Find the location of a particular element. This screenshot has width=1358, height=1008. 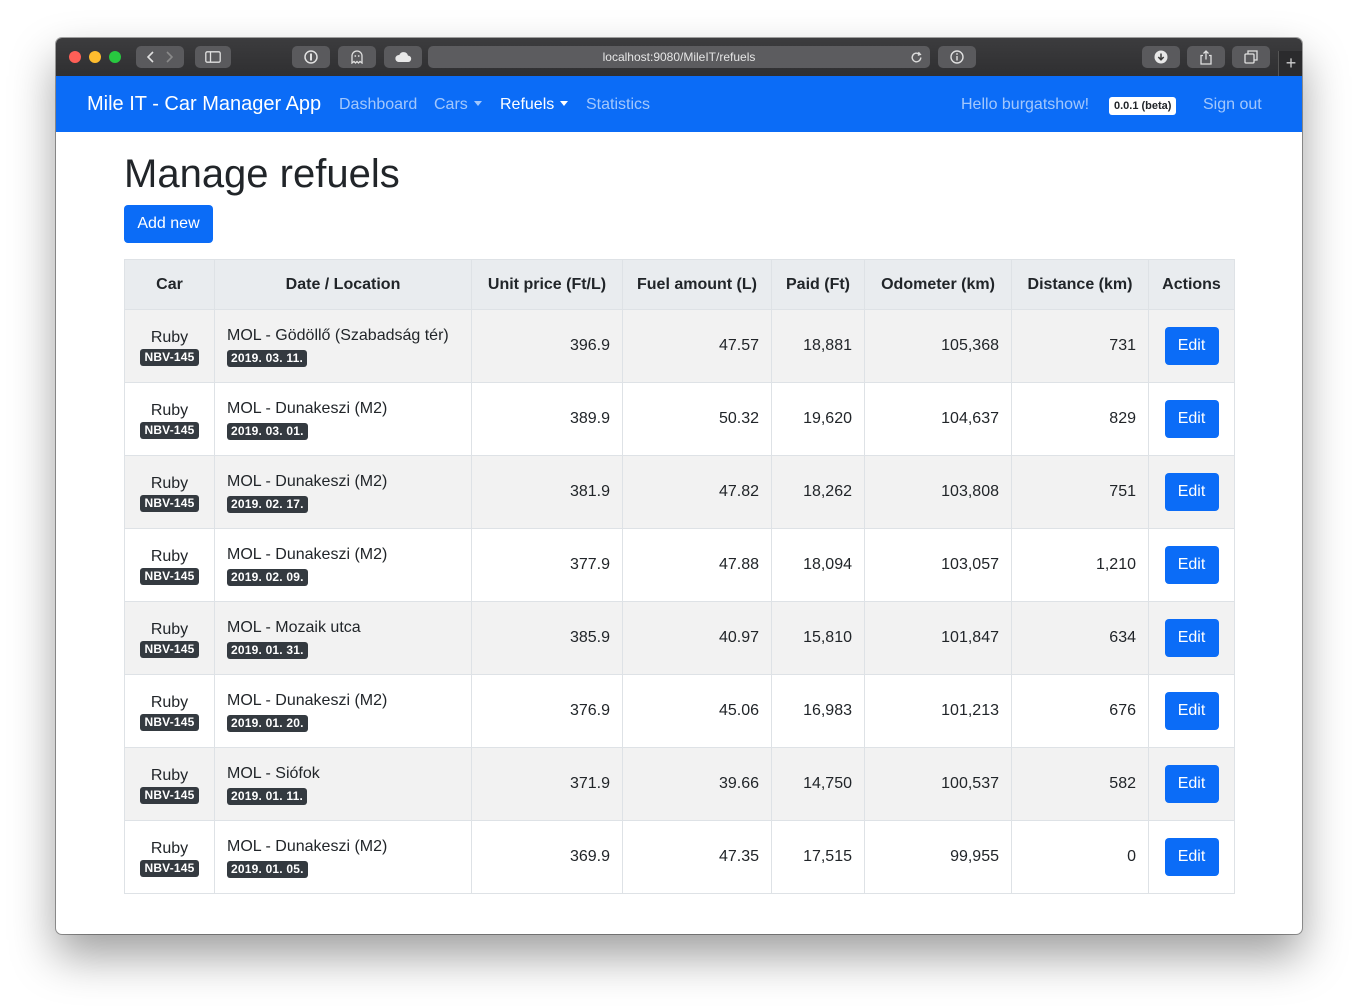

date-badge: 2019. 02. 17. is located at coordinates (267, 504).